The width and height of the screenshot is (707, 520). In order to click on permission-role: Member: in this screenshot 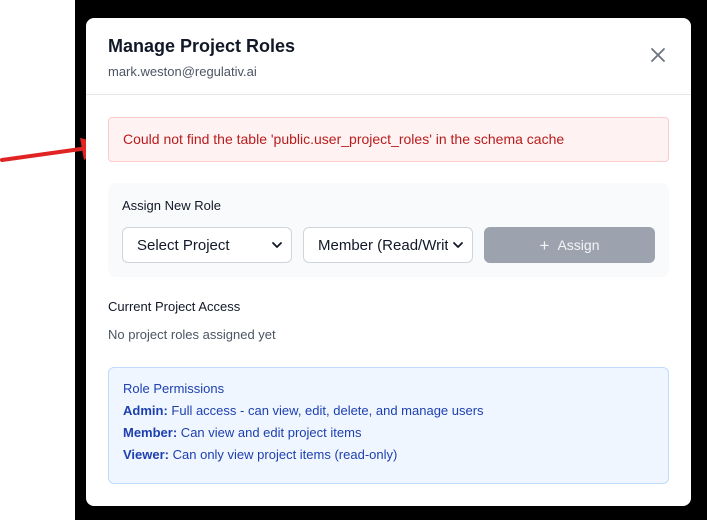, I will do `click(150, 432)`.